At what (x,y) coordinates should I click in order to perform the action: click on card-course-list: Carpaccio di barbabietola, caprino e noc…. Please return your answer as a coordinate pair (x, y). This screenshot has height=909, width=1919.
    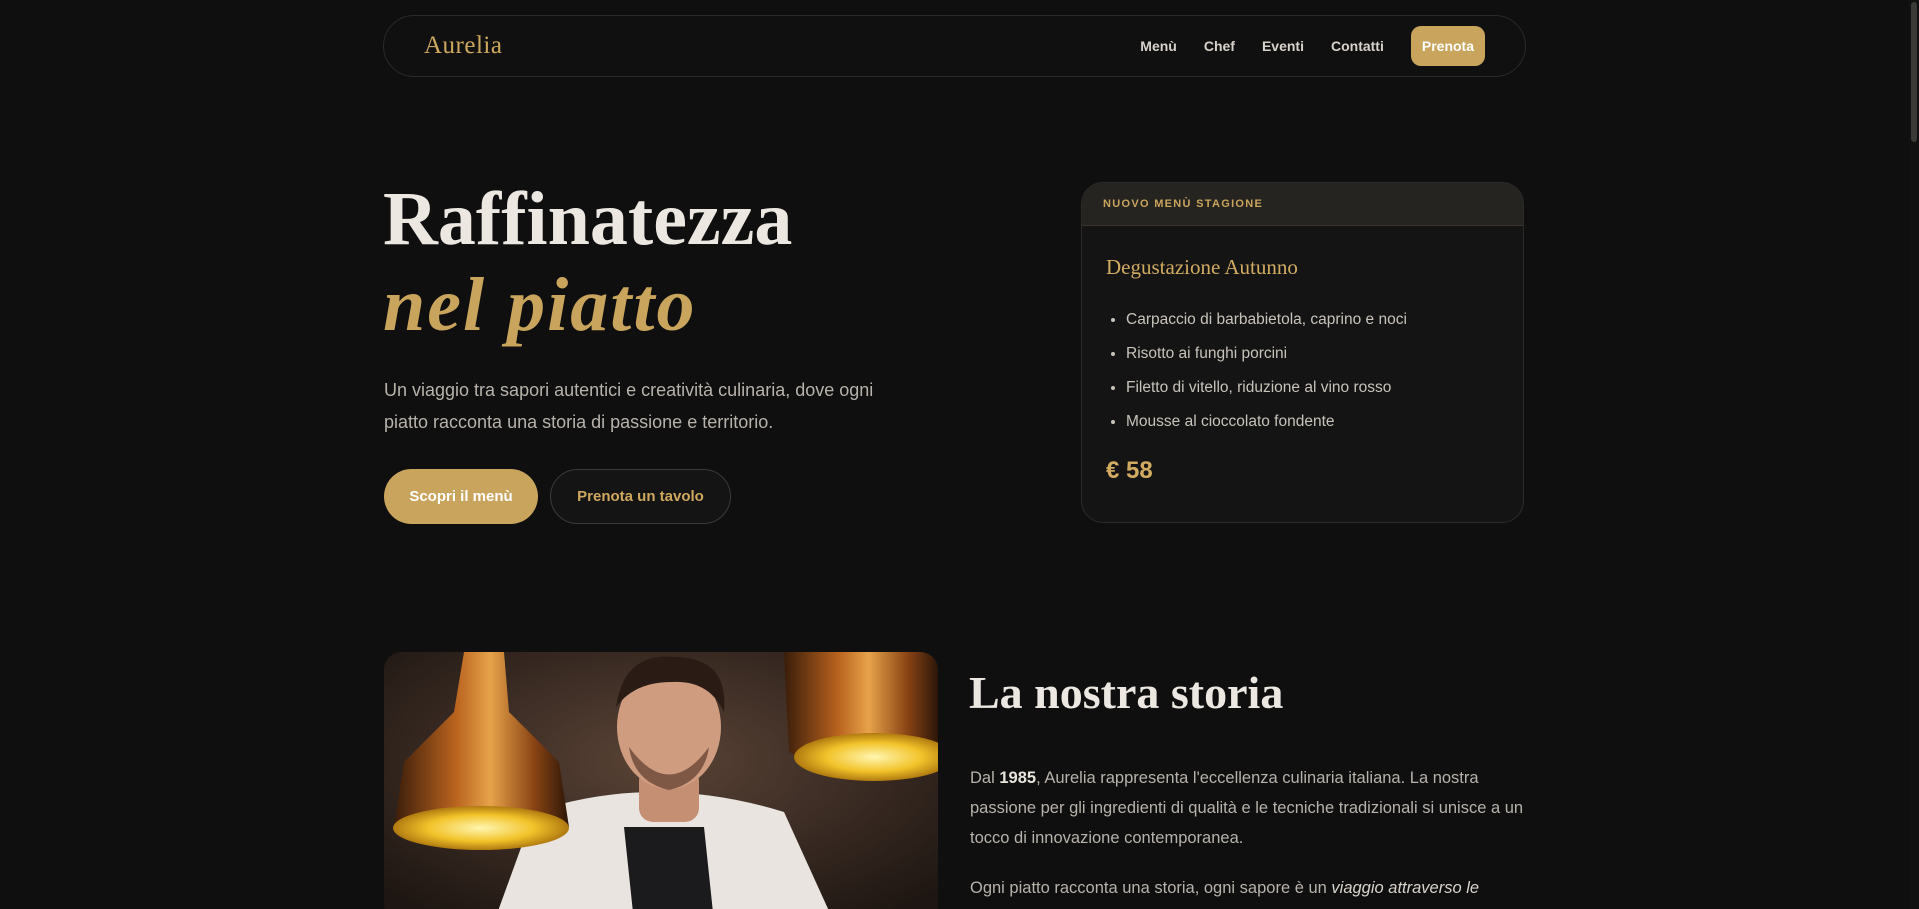
    Looking at the image, I should click on (1266, 371).